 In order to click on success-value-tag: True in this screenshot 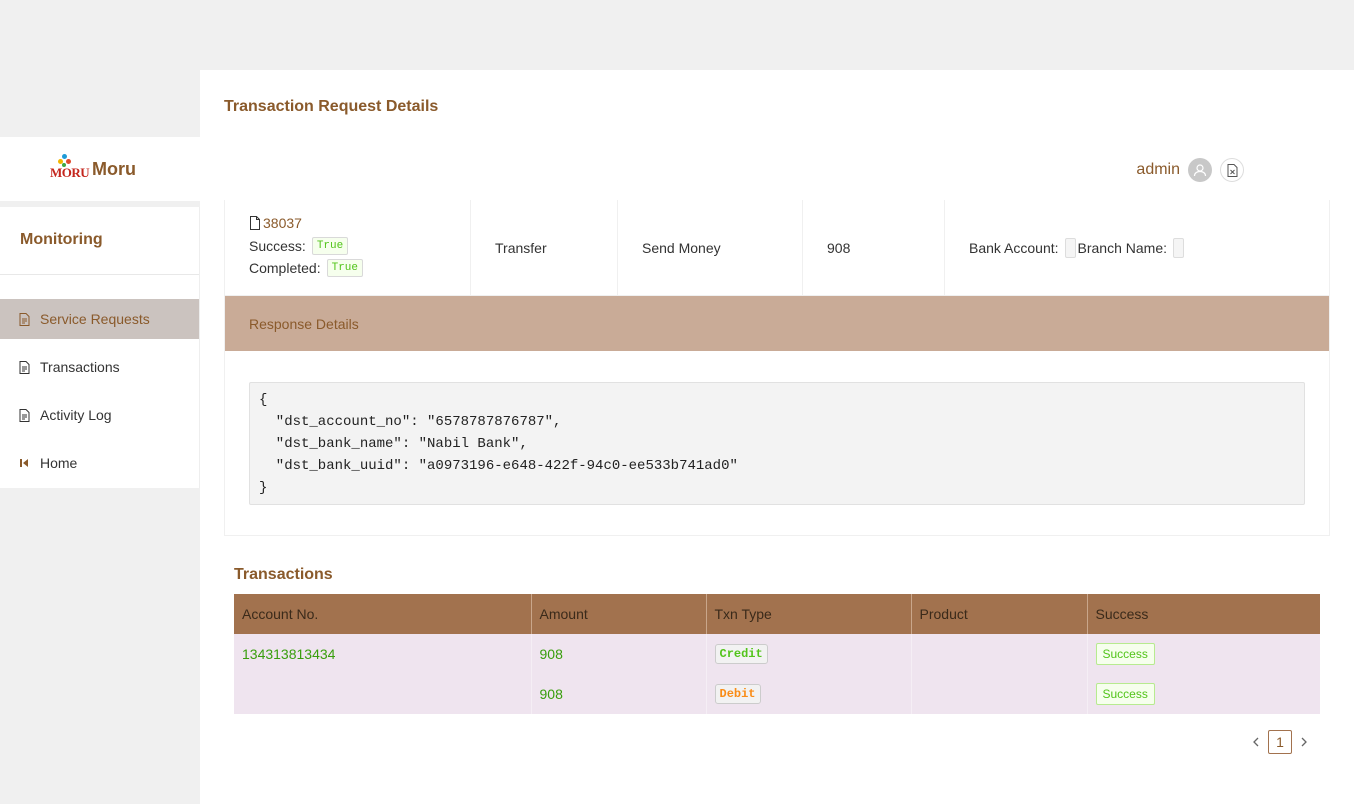, I will do `click(330, 245)`.